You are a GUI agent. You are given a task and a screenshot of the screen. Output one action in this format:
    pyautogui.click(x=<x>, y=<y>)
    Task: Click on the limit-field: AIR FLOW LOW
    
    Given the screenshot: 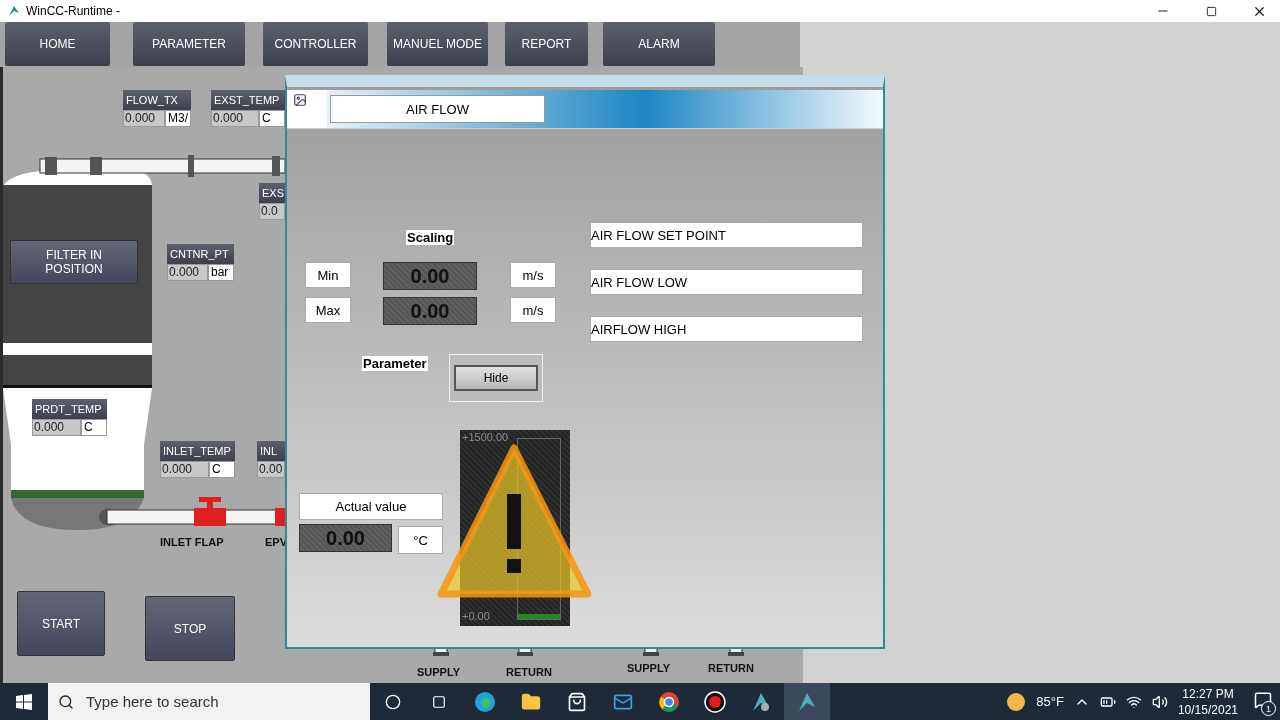 What is the action you would take?
    pyautogui.click(x=726, y=282)
    